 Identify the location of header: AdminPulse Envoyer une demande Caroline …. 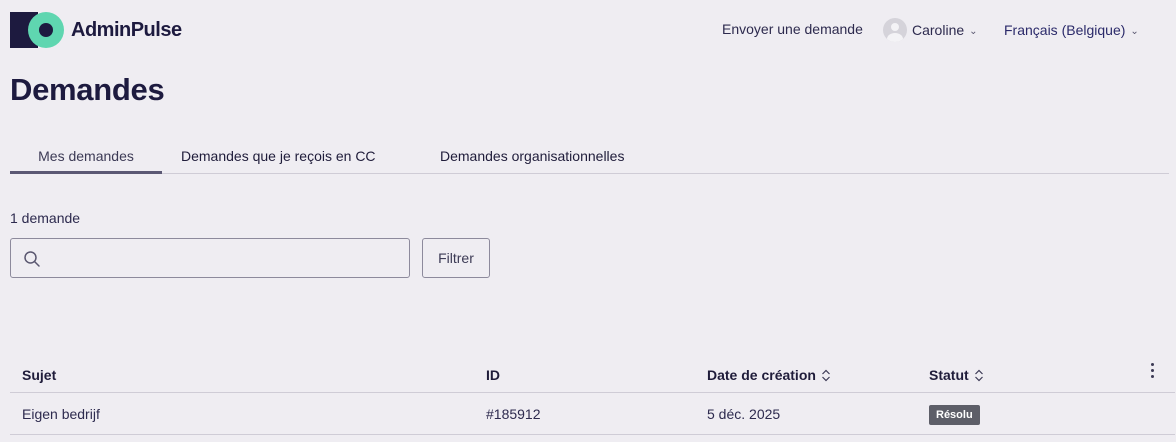
(588, 32).